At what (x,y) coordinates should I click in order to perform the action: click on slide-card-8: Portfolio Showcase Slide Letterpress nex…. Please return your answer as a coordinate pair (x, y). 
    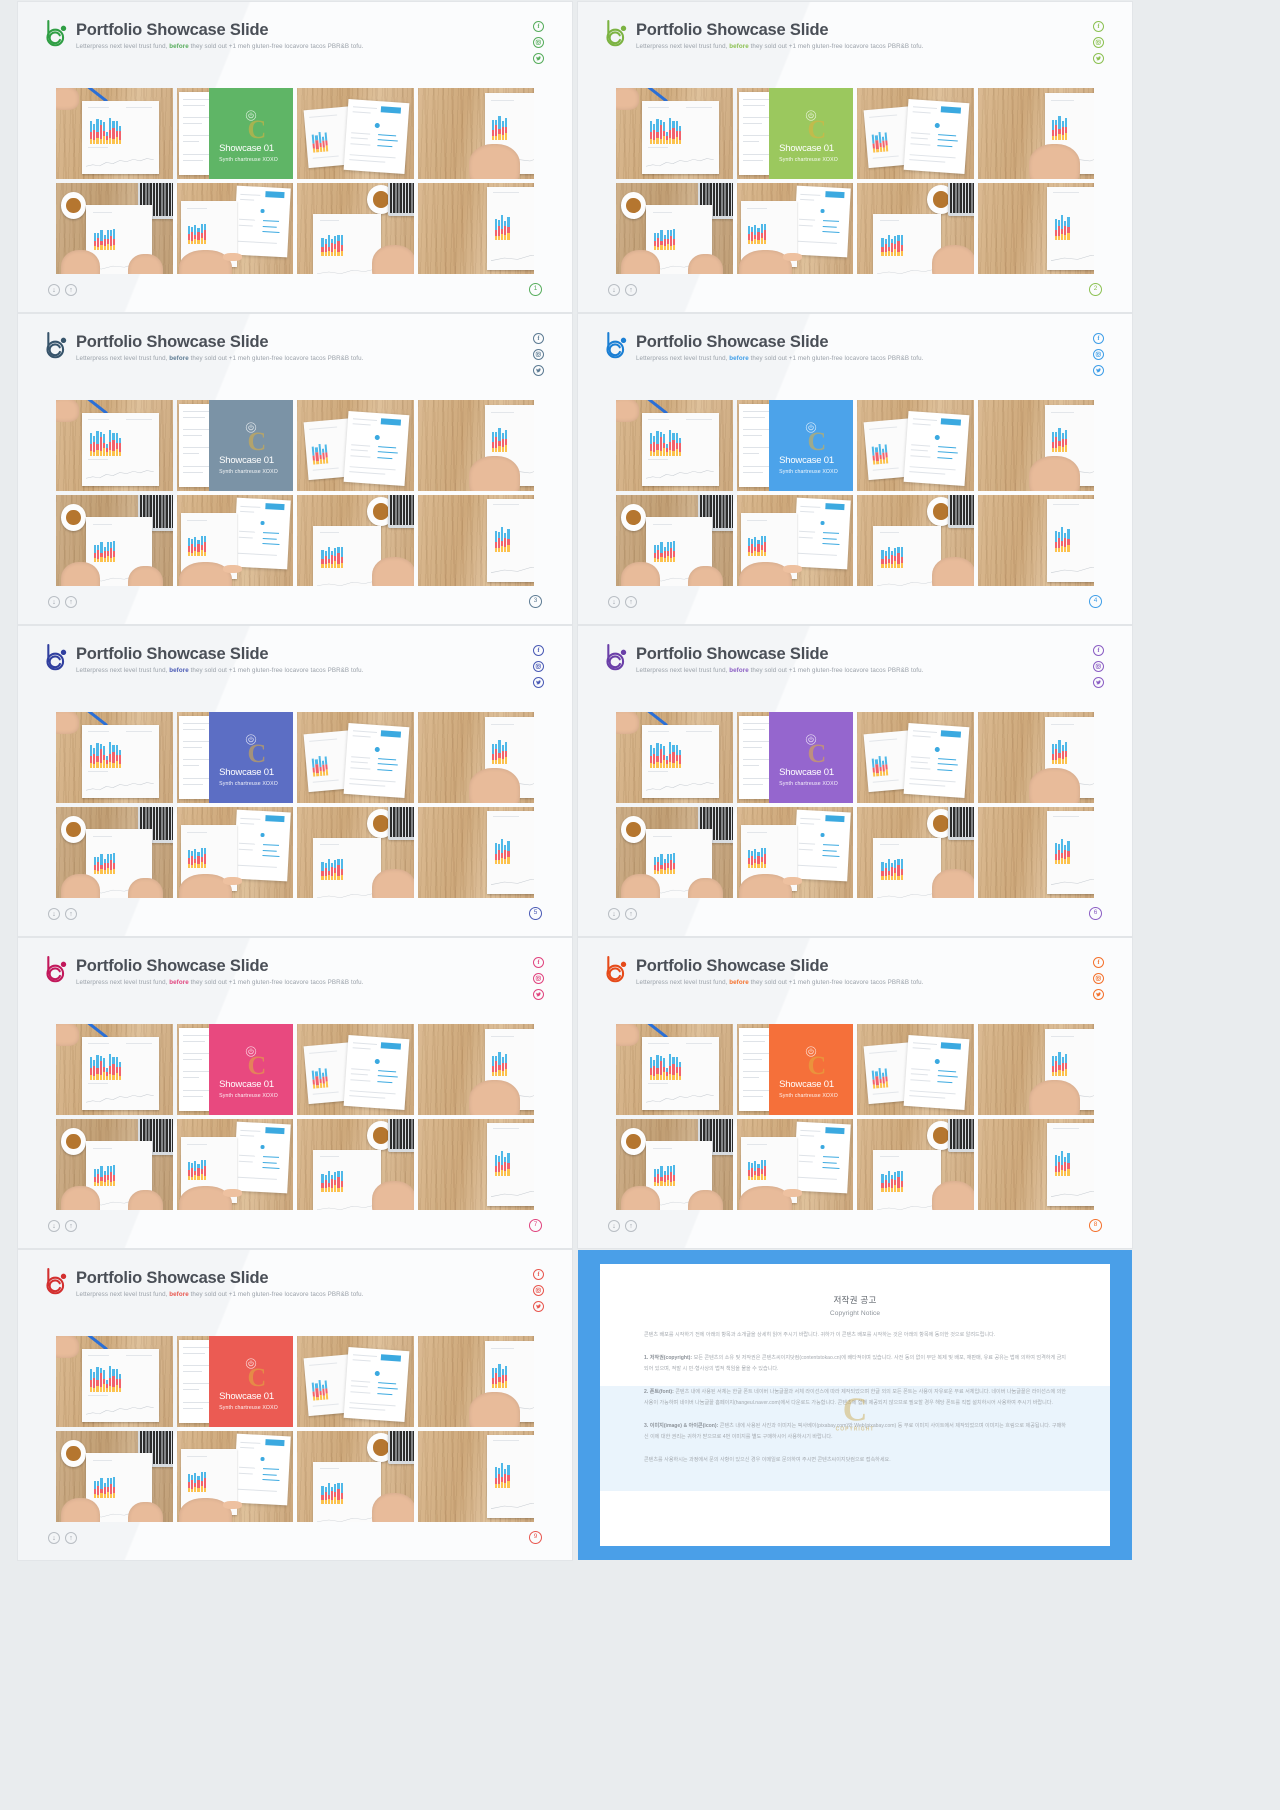
    Looking at the image, I should click on (855, 1093).